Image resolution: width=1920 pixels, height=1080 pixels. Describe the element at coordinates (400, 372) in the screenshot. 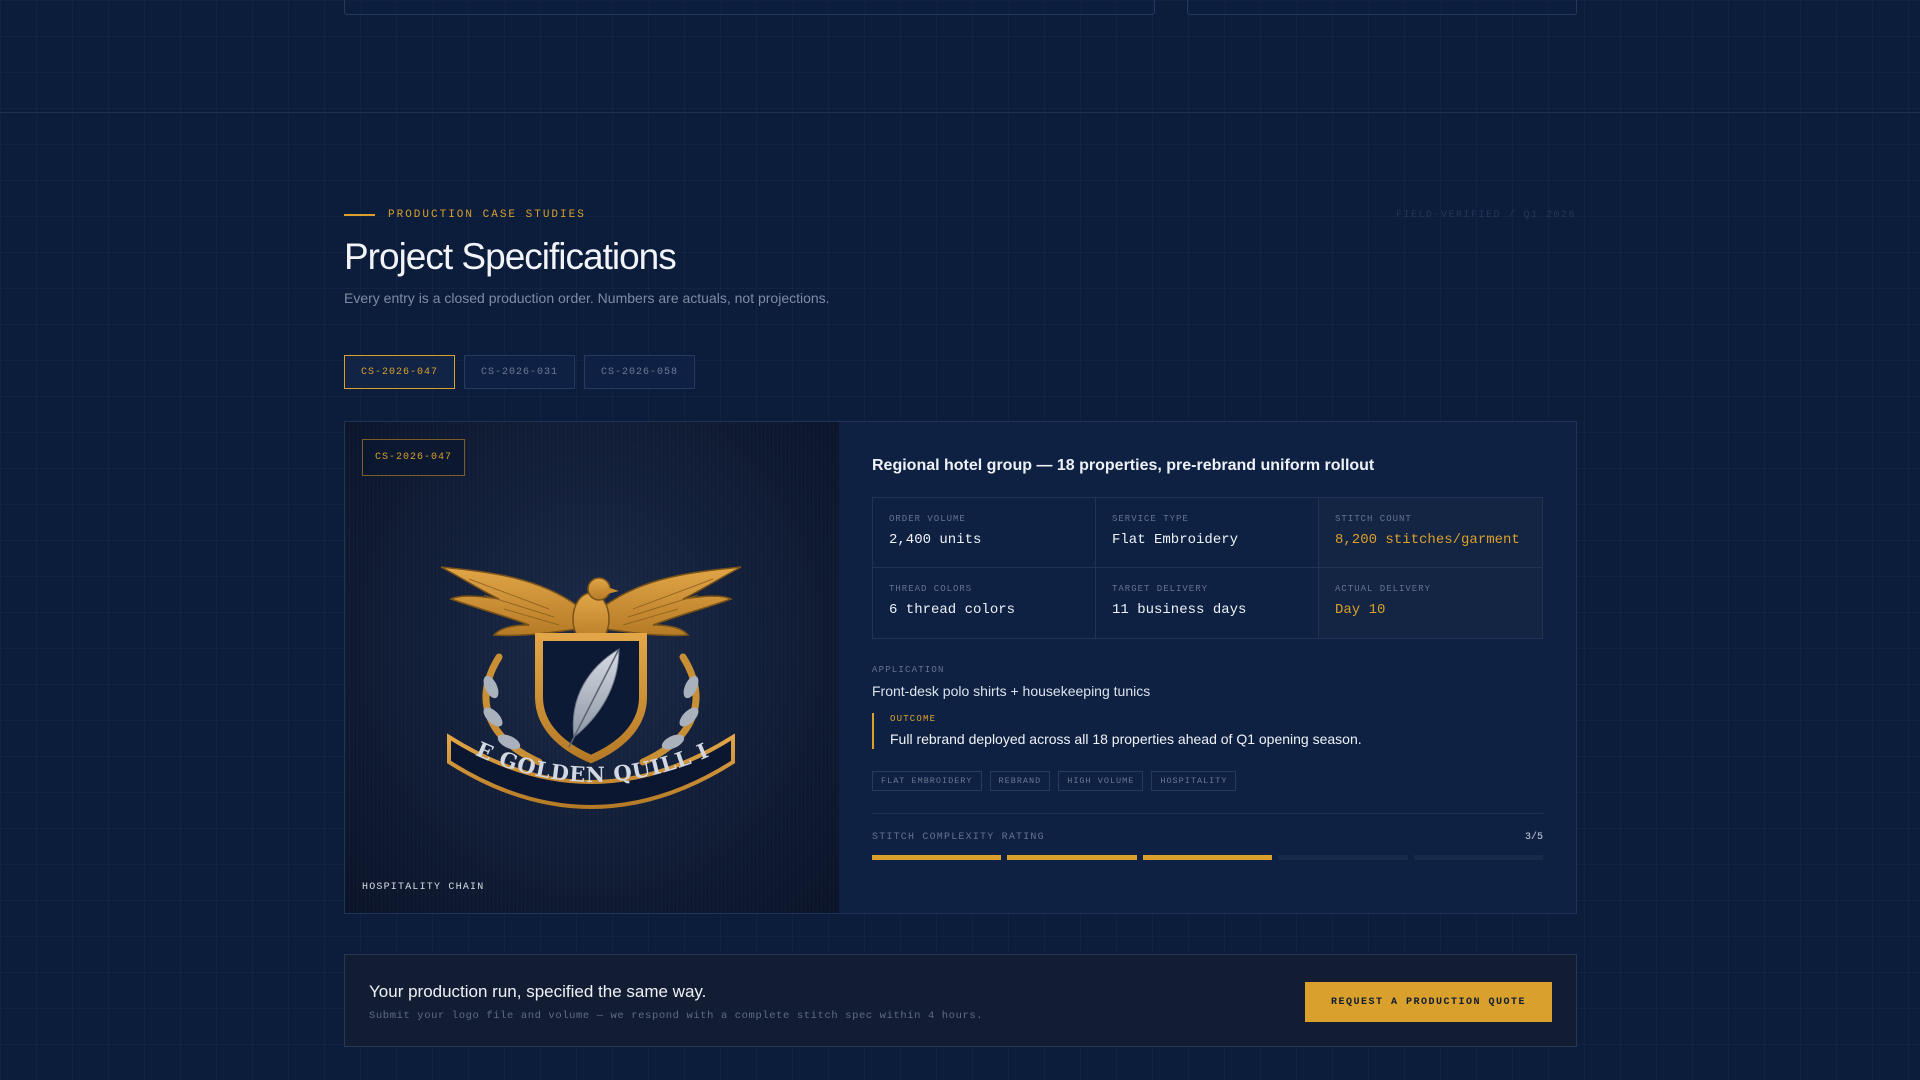

I see `tab-cs-2026-047: CS-2026-047` at that location.